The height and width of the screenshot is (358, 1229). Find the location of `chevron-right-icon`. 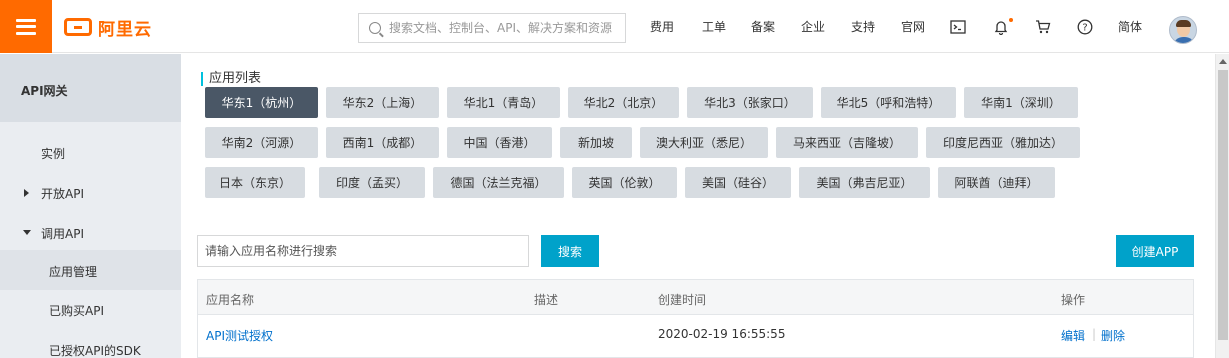

chevron-right-icon is located at coordinates (26, 193).